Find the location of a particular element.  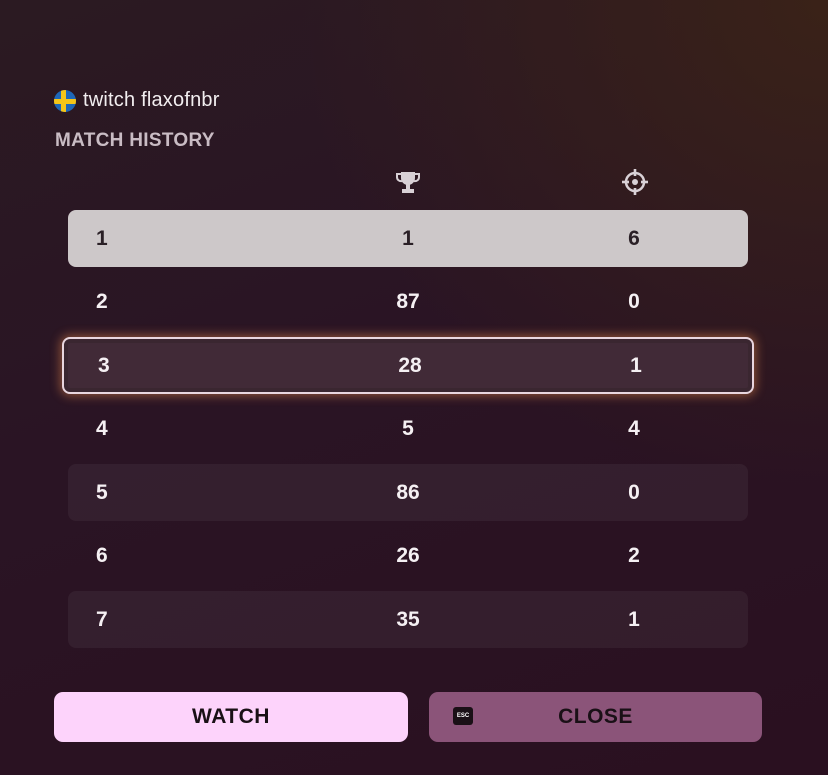

match-index: 4 is located at coordinates (102, 428).